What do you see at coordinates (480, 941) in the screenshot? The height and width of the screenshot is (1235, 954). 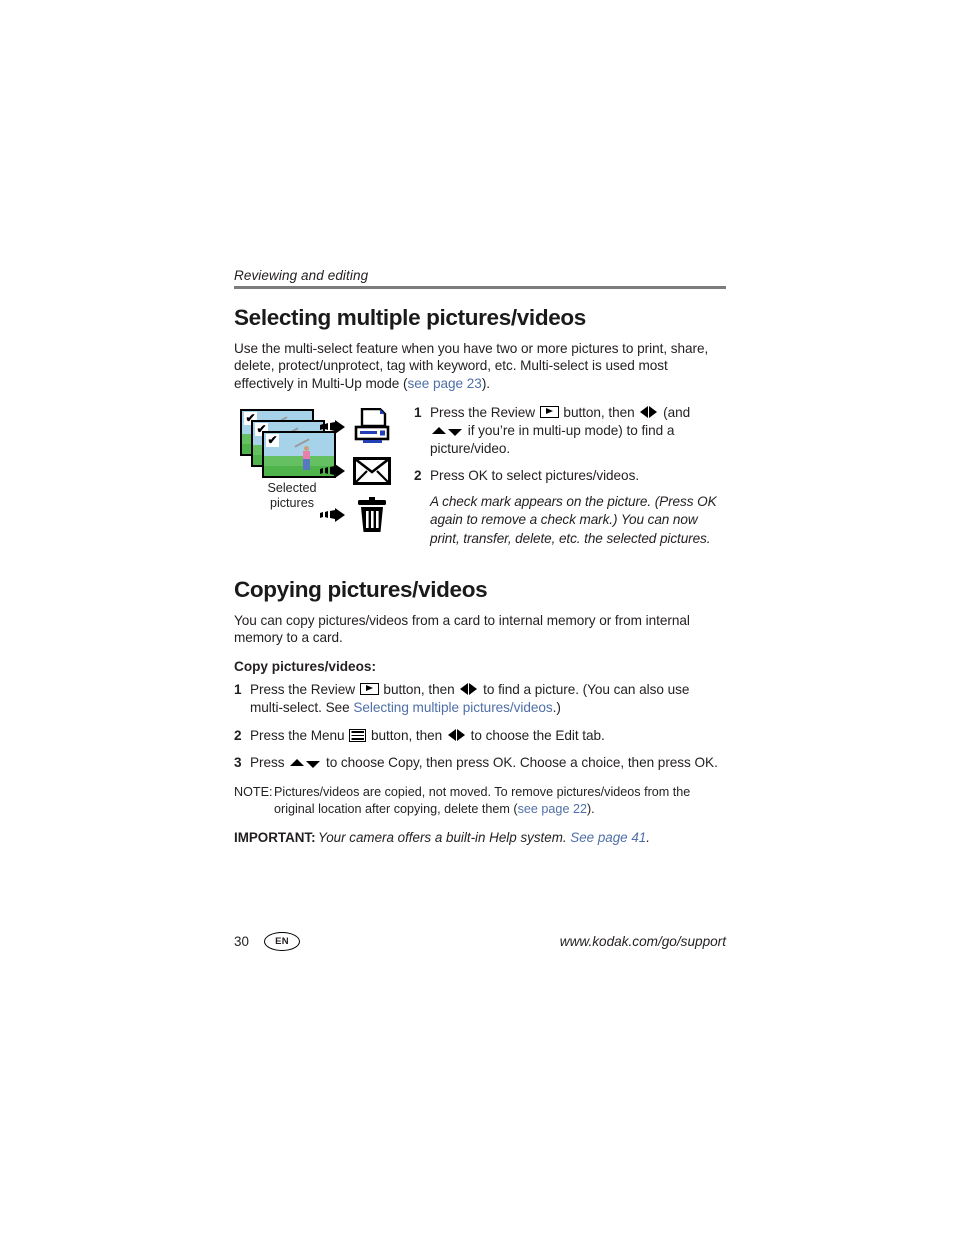 I see `page-footer: 30 EN www.kodak.com/go/support` at bounding box center [480, 941].